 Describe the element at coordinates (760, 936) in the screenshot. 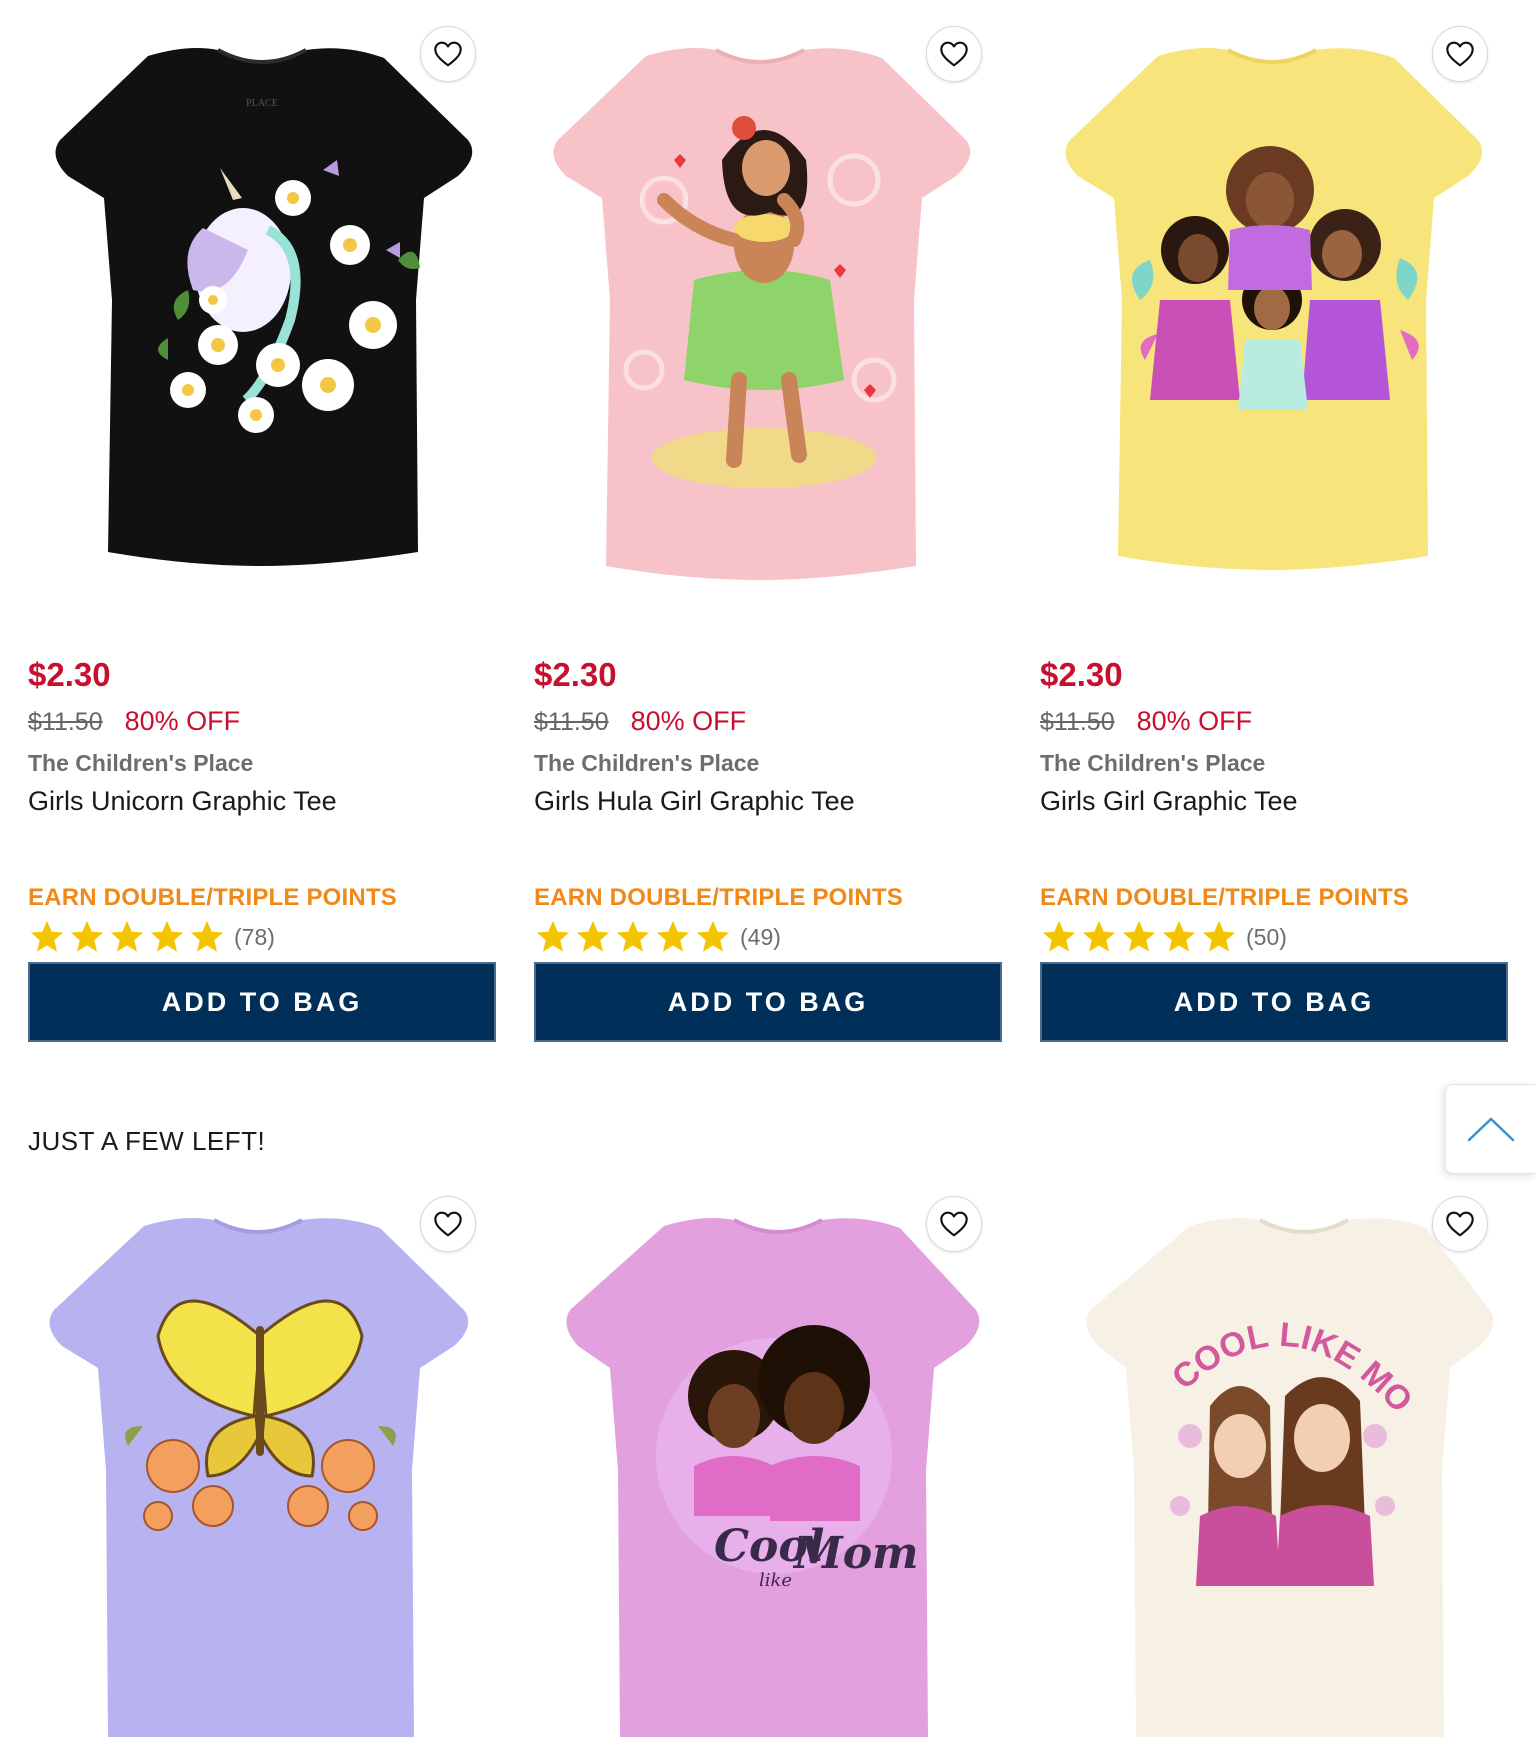

I see `review-count: (49)` at that location.